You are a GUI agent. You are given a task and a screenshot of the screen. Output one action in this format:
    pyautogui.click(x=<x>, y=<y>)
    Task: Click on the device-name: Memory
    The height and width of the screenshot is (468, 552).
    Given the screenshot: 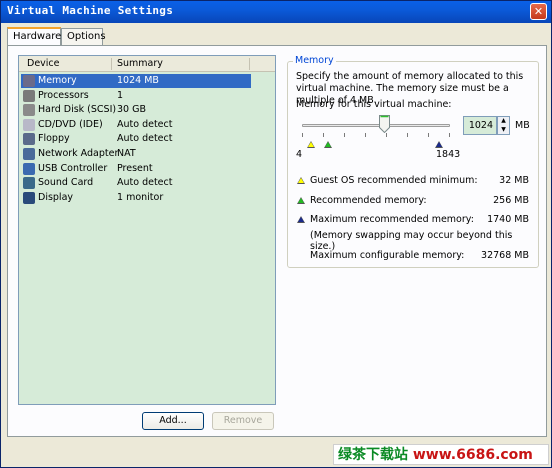 What is the action you would take?
    pyautogui.click(x=57, y=80)
    